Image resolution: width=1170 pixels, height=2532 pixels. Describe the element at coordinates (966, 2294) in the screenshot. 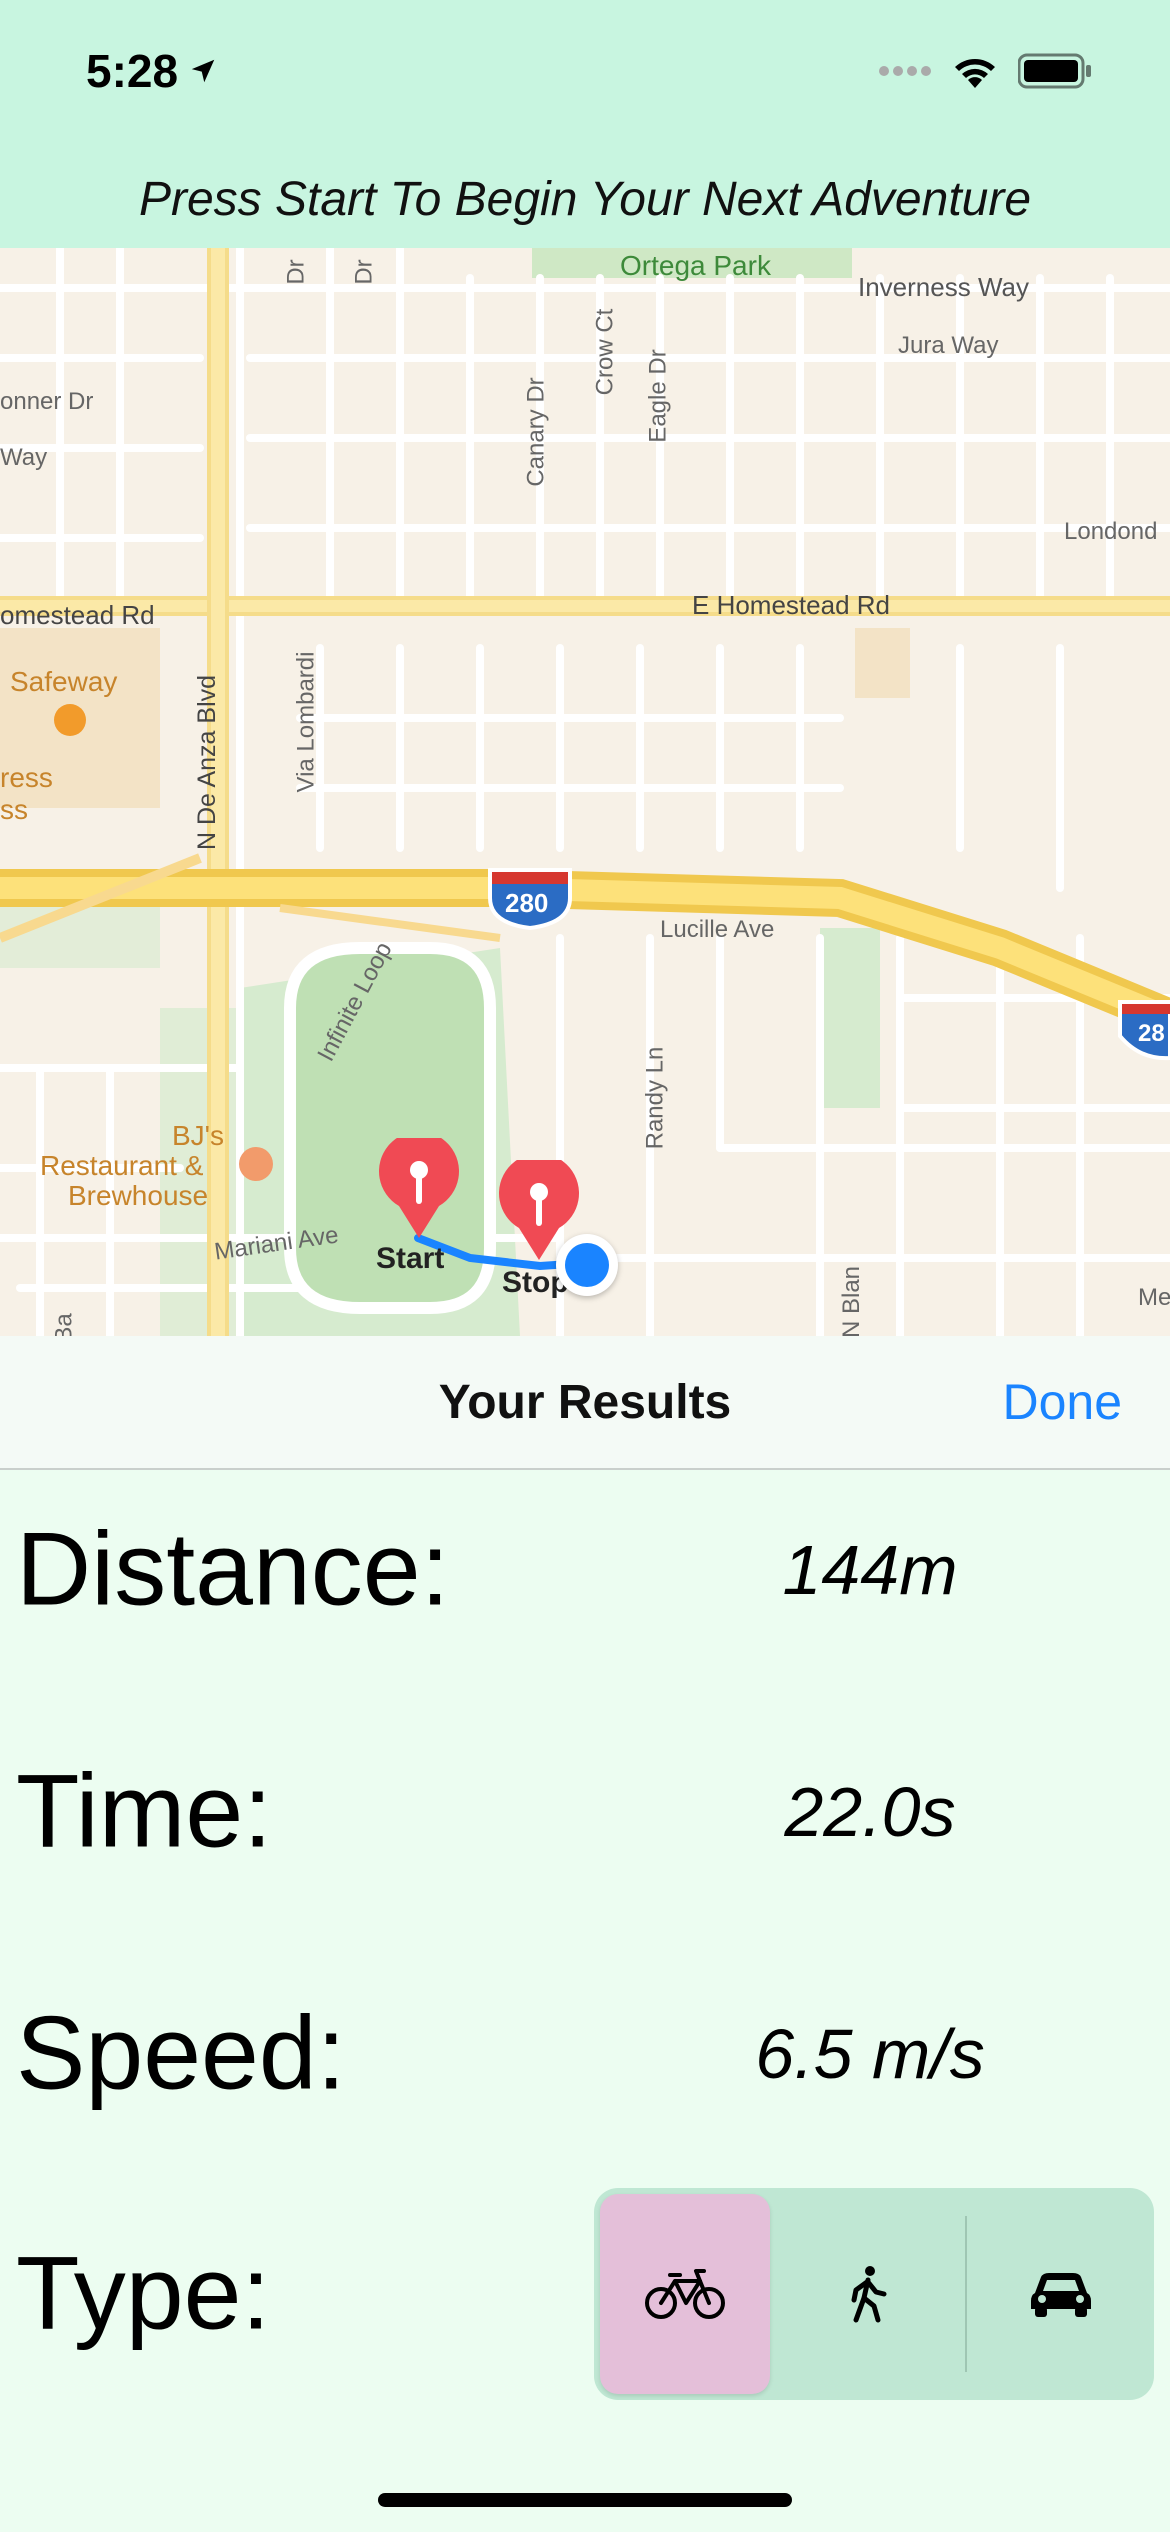

I see `segment-divider` at that location.